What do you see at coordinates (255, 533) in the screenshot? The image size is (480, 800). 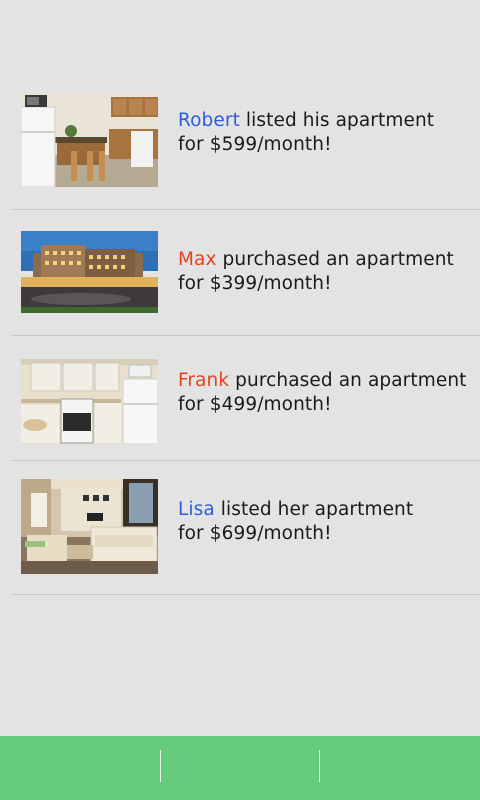 I see `item-price: for $699/month!` at bounding box center [255, 533].